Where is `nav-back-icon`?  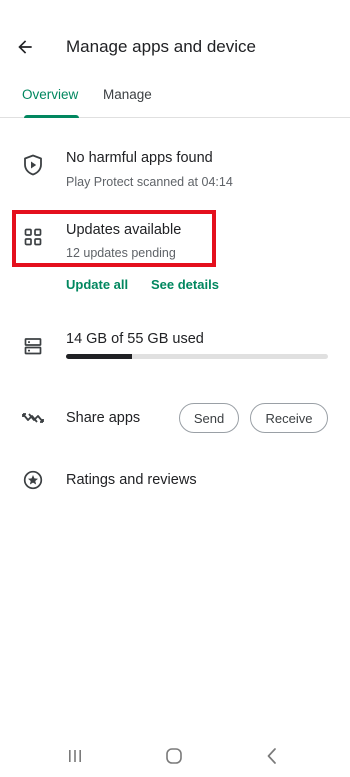
nav-back-icon is located at coordinates (271, 756).